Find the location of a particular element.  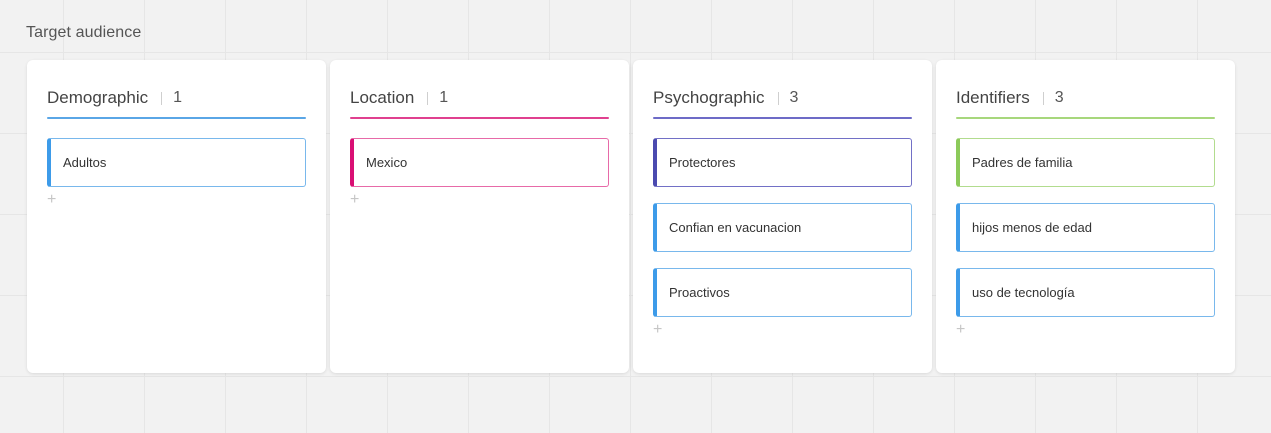

column-header: Demographic 1 is located at coordinates (176, 98).